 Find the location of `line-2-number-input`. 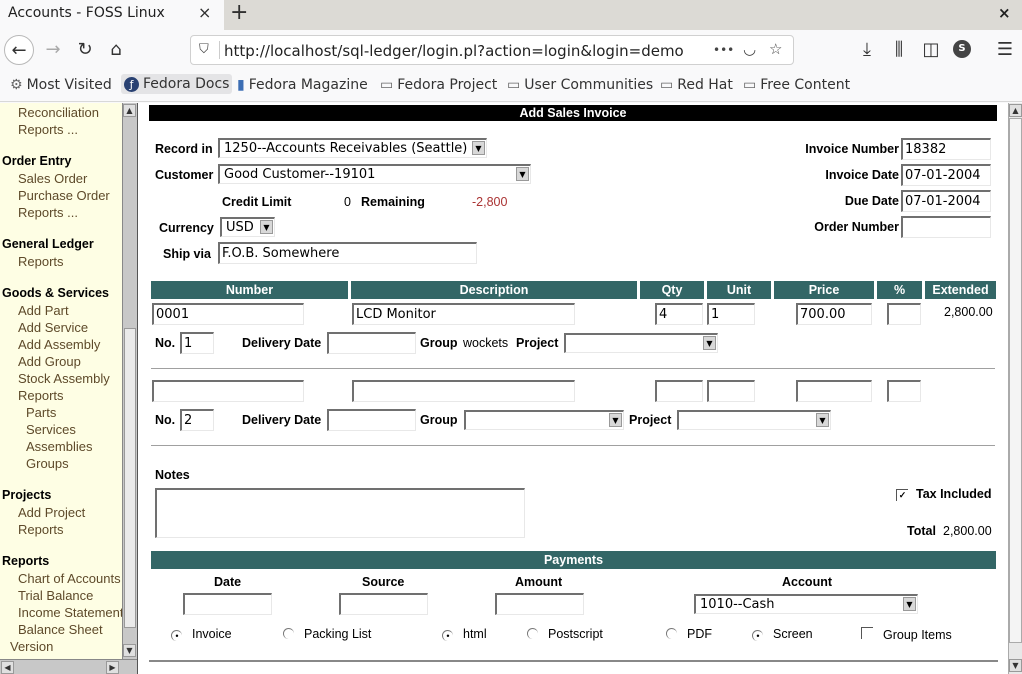

line-2-number-input is located at coordinates (228, 391).